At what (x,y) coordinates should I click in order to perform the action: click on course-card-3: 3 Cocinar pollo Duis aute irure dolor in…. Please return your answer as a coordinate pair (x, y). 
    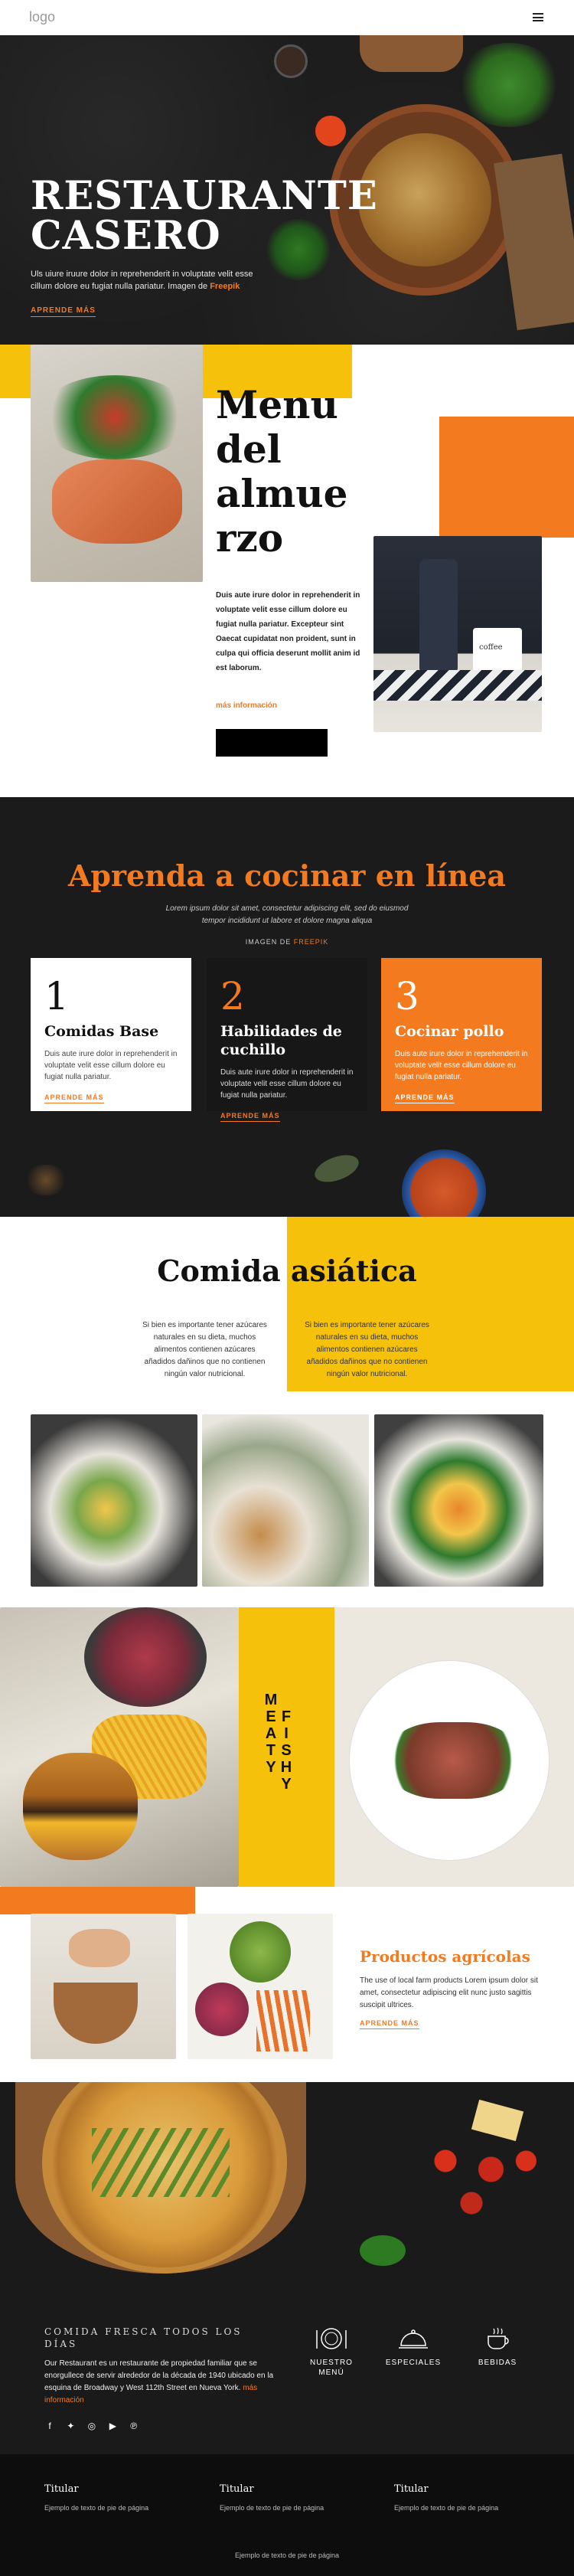
    Looking at the image, I should click on (461, 1034).